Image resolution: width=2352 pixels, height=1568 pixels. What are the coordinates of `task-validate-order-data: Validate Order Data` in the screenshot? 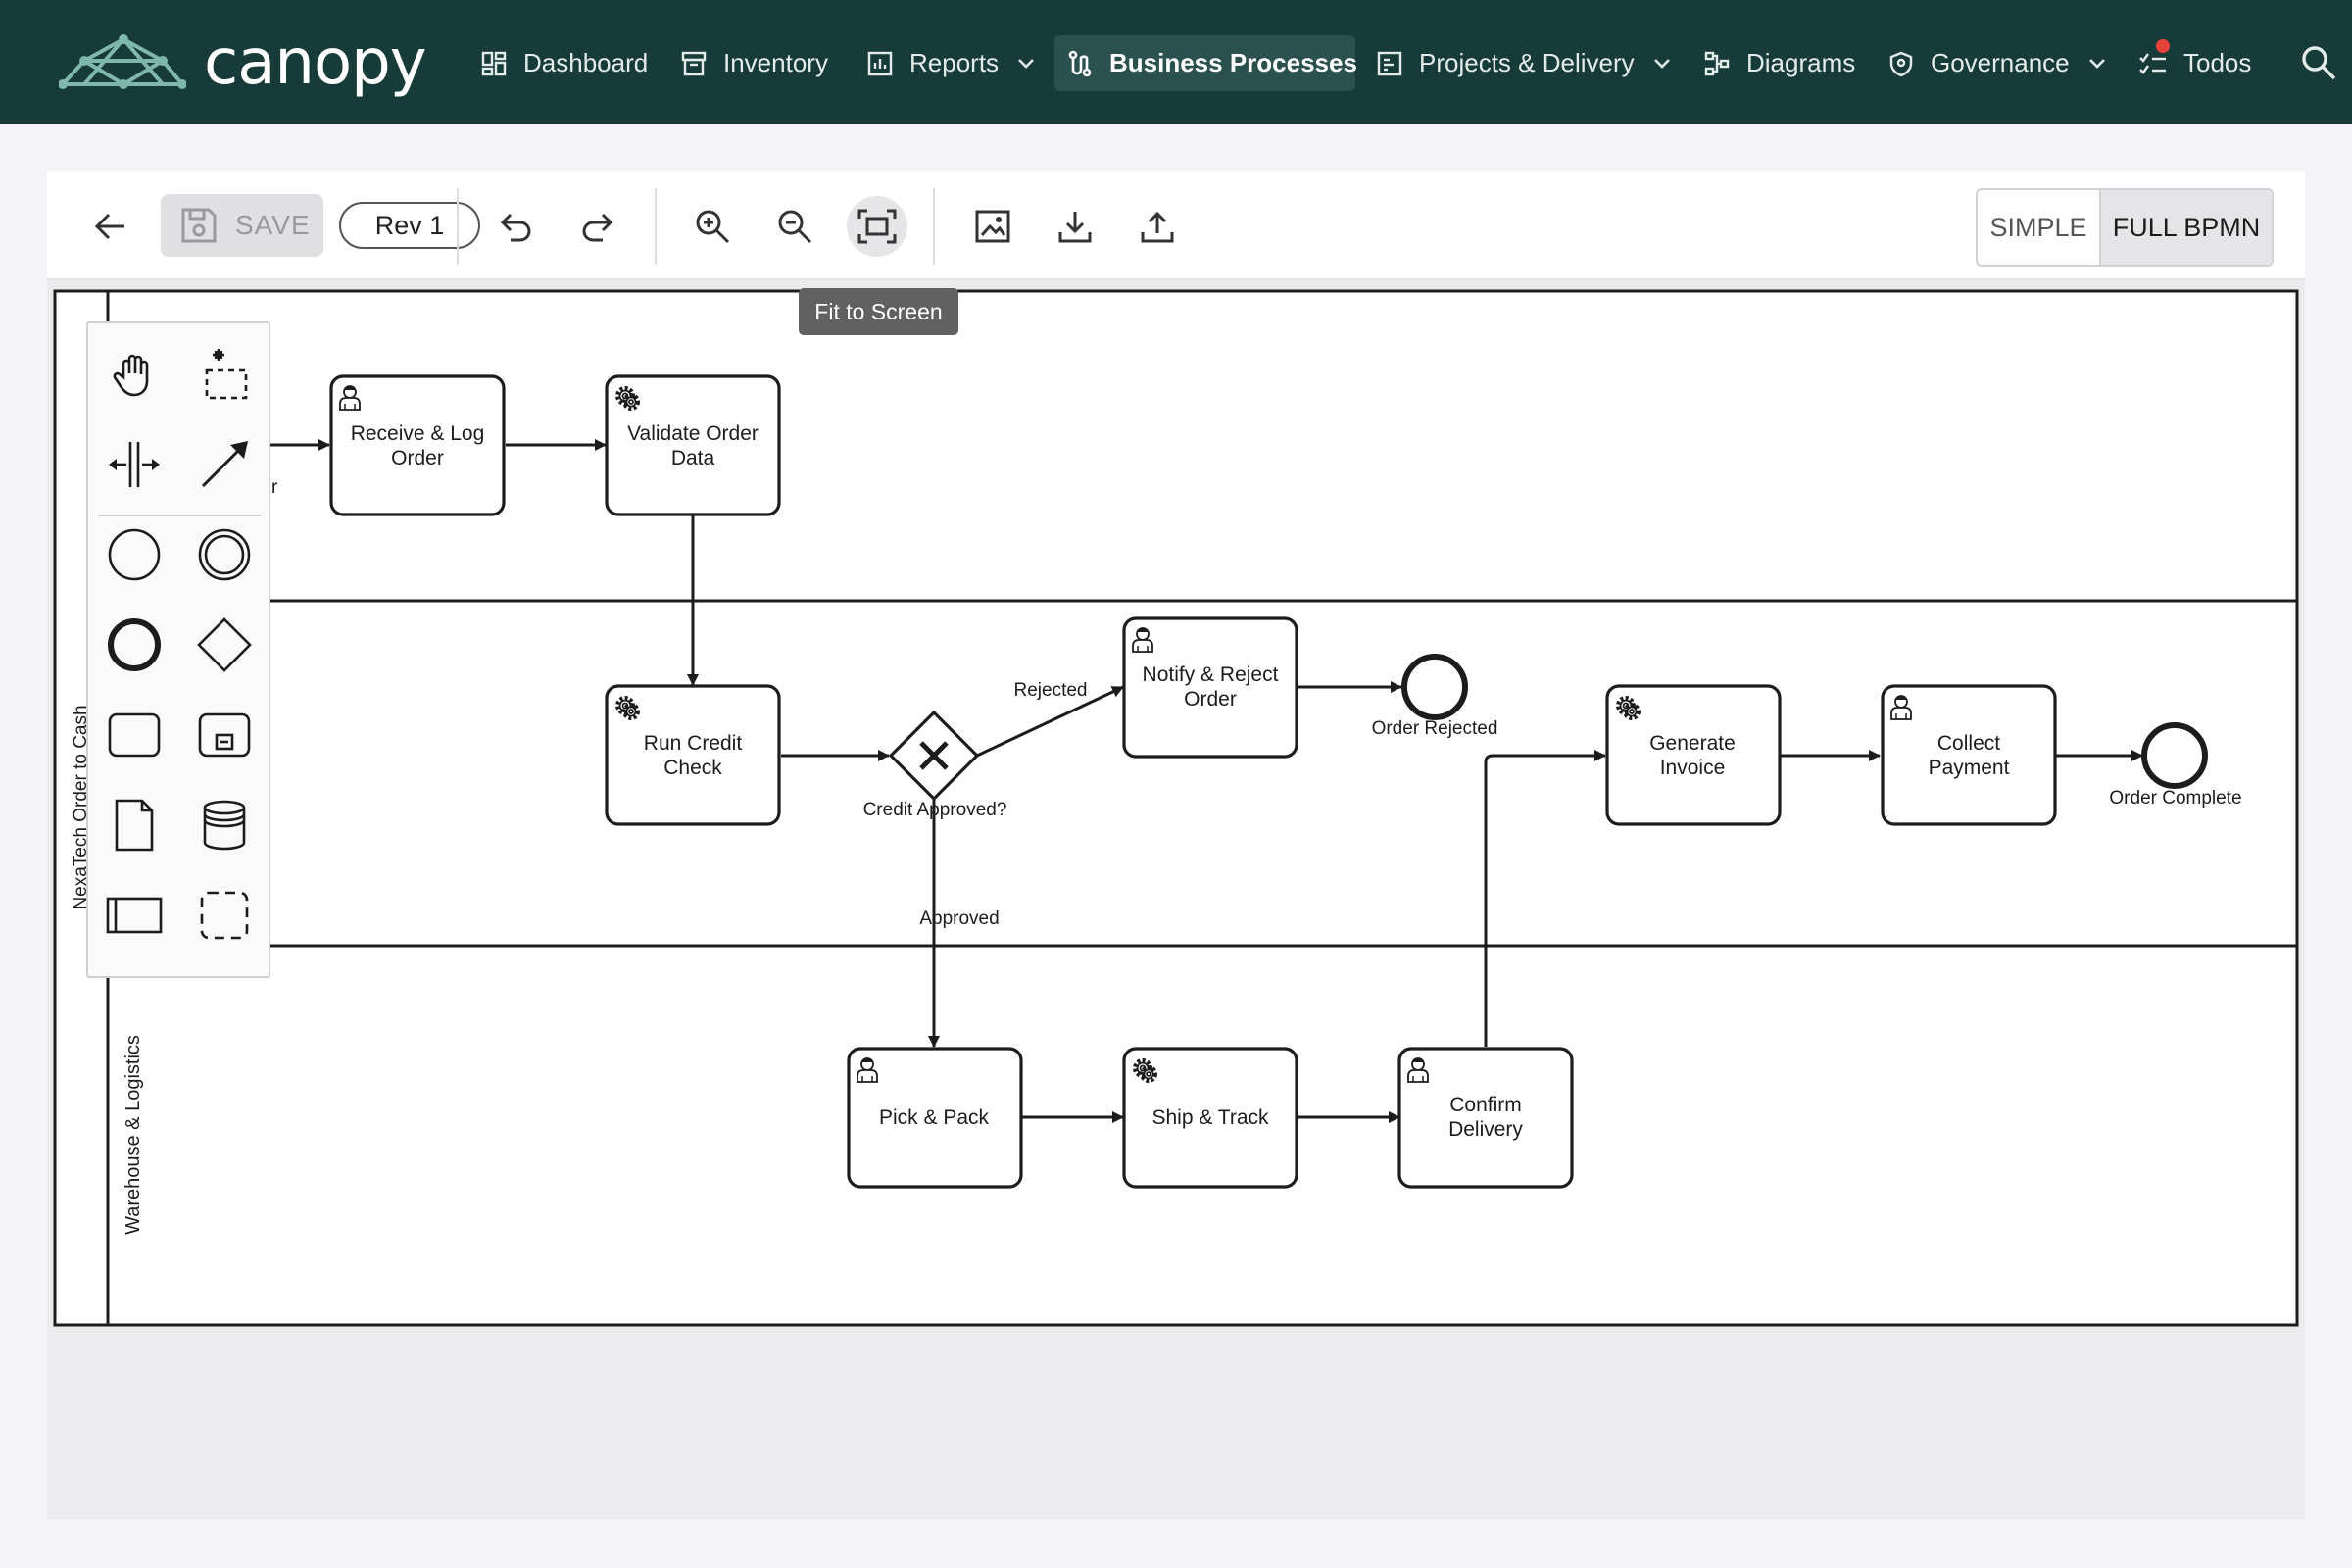 It's located at (693, 445).